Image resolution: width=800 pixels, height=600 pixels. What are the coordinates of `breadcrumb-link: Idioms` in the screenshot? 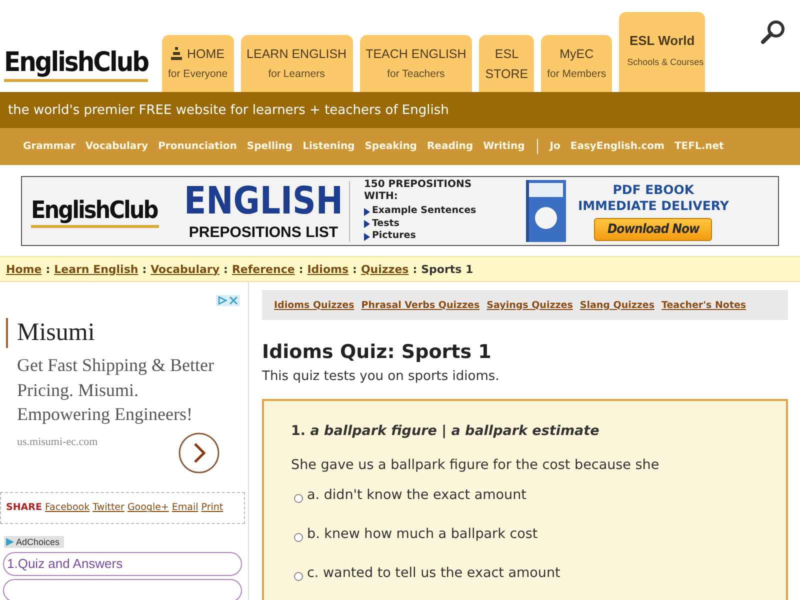 It's located at (328, 269).